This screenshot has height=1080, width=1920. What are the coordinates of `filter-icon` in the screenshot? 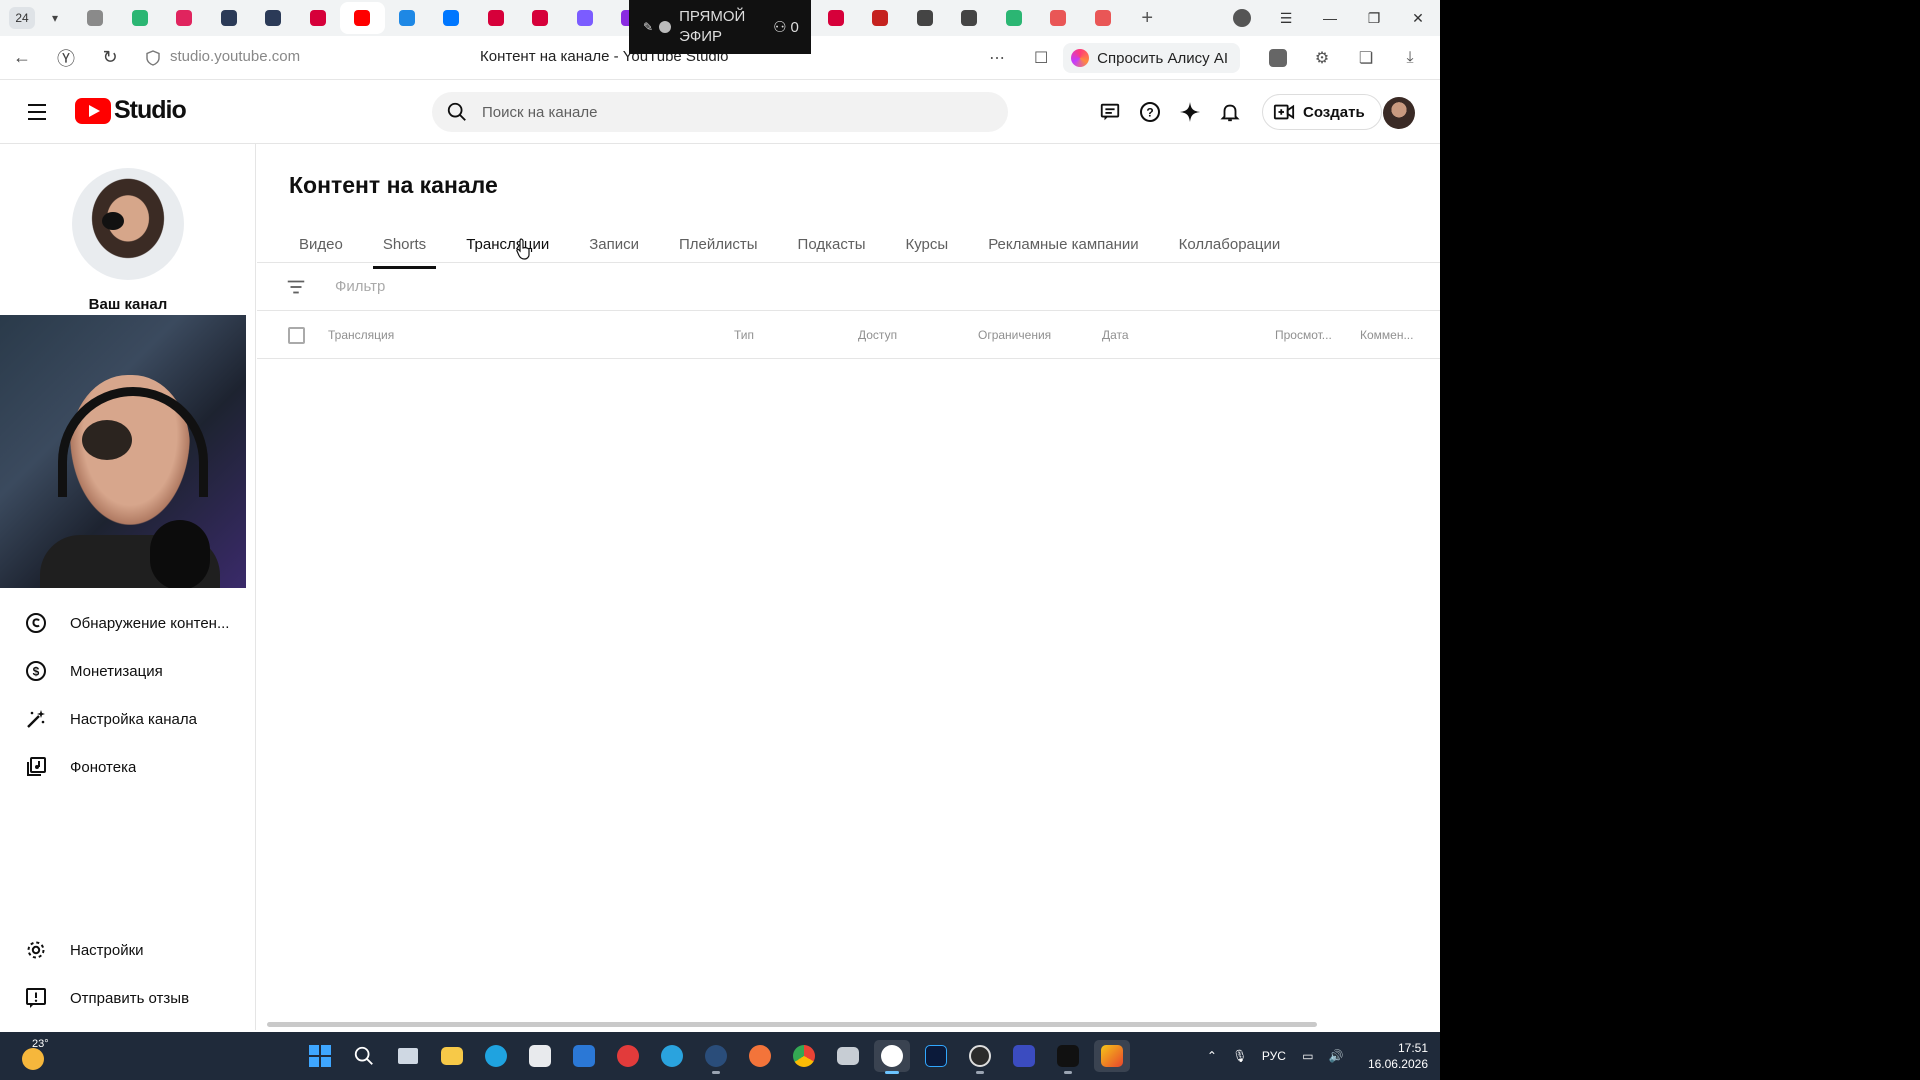 It's located at (296, 287).